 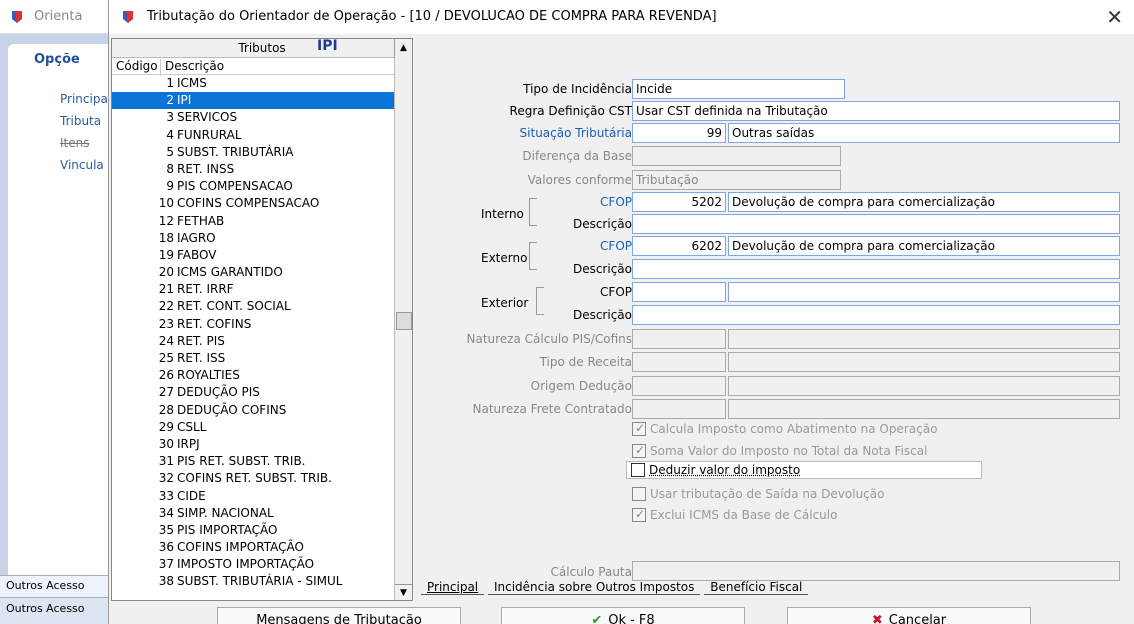 I want to click on background-item: Itens, so click(x=74, y=143).